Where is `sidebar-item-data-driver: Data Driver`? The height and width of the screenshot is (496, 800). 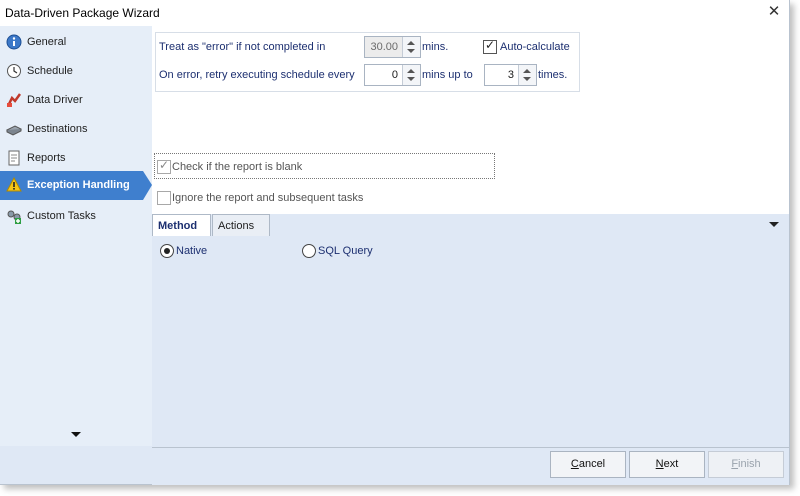
sidebar-item-data-driver: Data Driver is located at coordinates (74, 100).